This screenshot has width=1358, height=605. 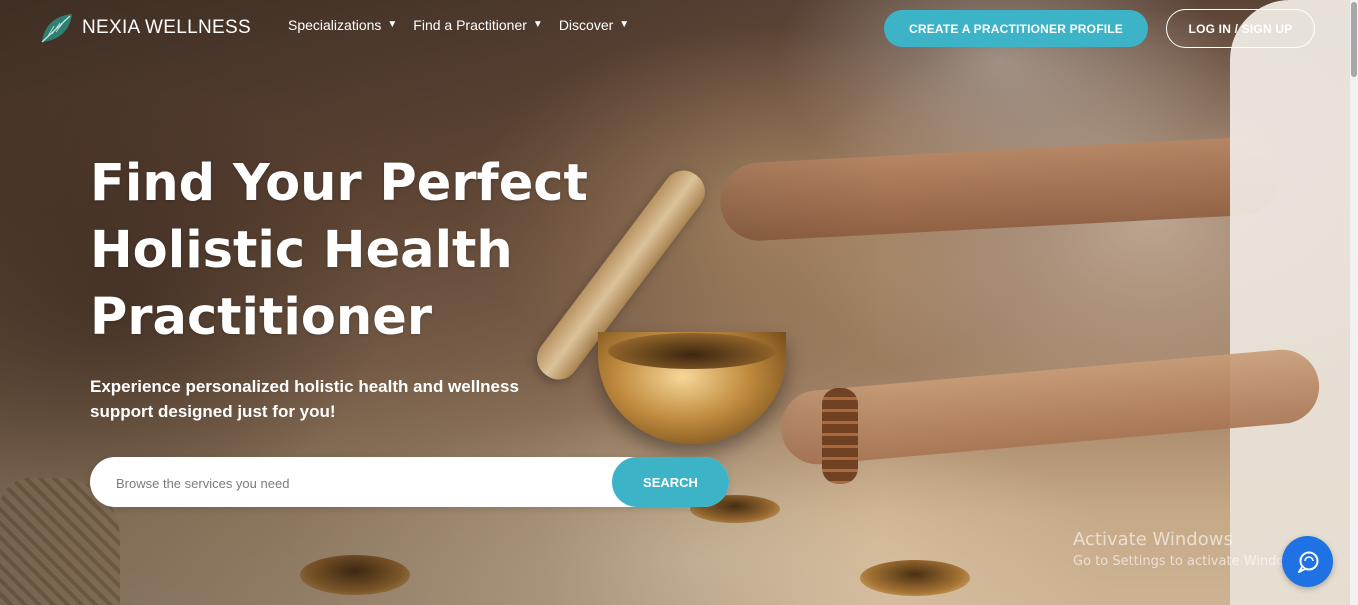 I want to click on hero-title-line: Holistic Health, so click(x=301, y=250).